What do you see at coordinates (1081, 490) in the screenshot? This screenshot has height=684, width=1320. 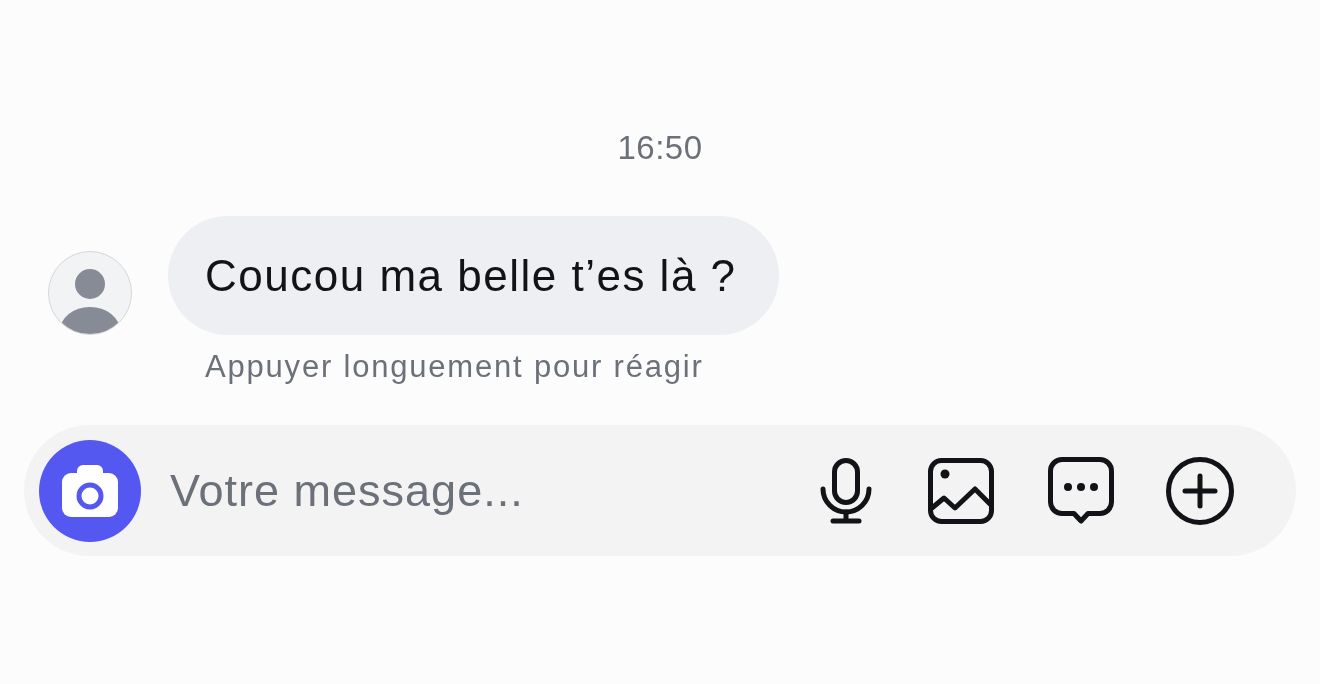 I see `chat-bubble-icon` at bounding box center [1081, 490].